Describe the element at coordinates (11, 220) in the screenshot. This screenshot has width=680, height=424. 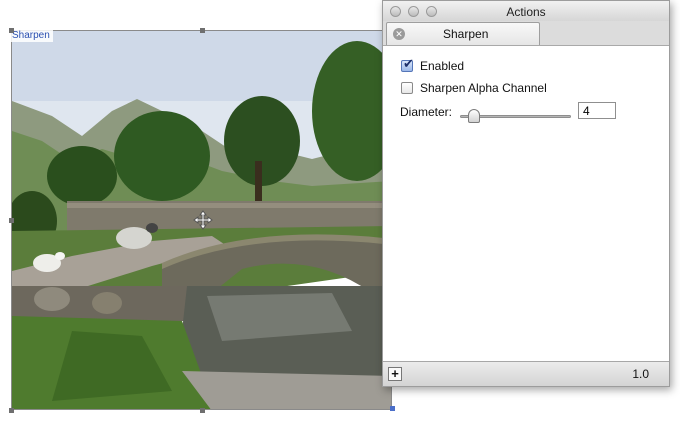
I see `resize-handle-middle-left` at that location.